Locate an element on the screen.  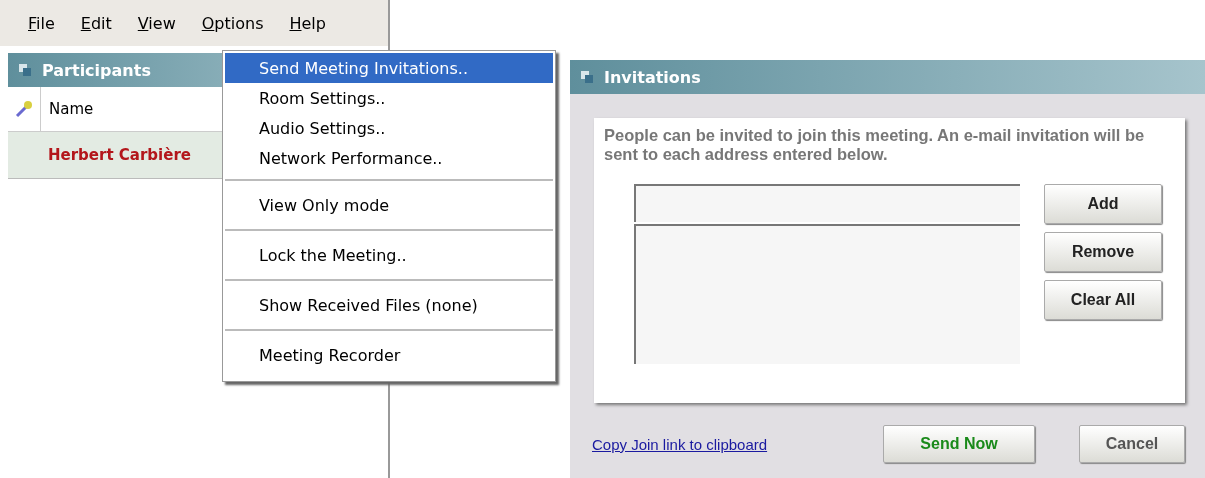
participant-name: Herbert Carbière is located at coordinates (119, 155).